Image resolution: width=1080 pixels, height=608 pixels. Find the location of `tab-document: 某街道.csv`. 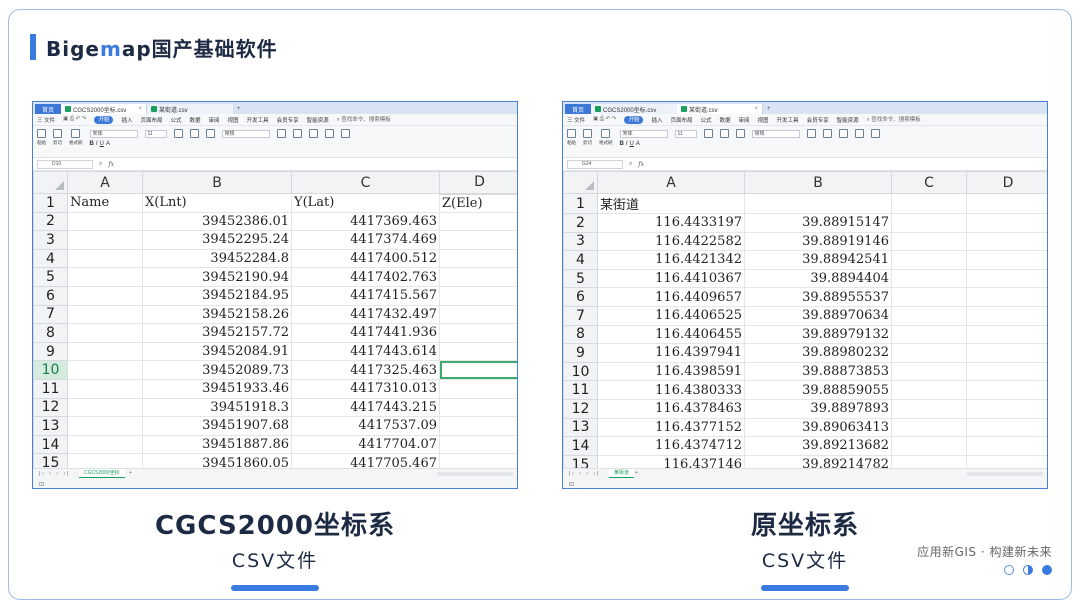

tab-document: 某街道.csv is located at coordinates (190, 109).